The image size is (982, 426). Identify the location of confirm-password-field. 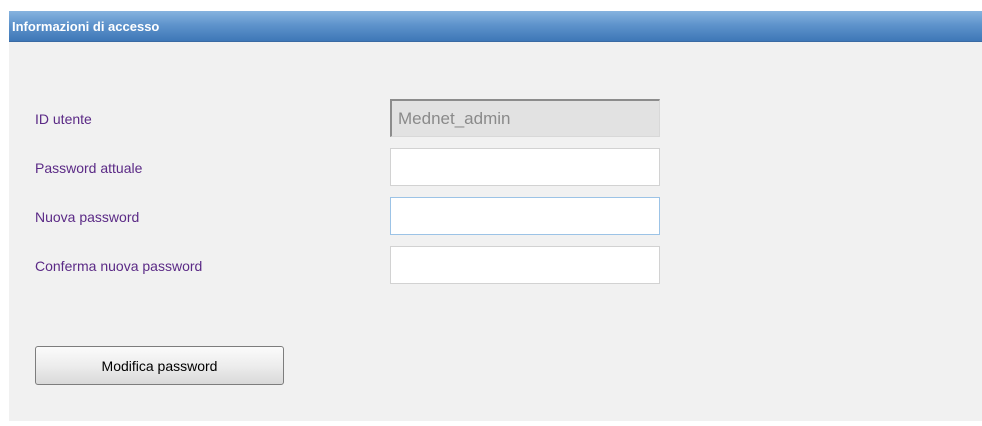
(525, 265).